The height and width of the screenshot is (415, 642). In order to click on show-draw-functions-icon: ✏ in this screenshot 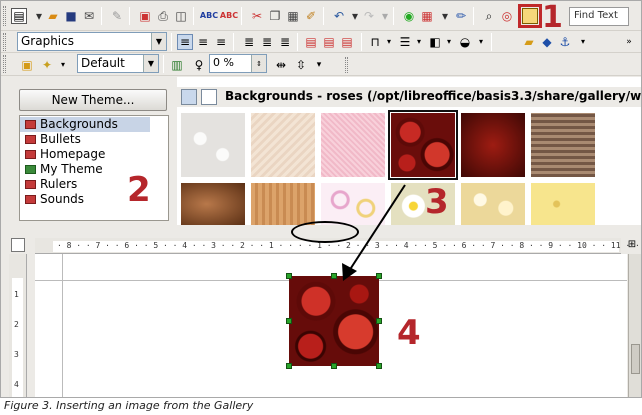, I will do `click(461, 16)`.